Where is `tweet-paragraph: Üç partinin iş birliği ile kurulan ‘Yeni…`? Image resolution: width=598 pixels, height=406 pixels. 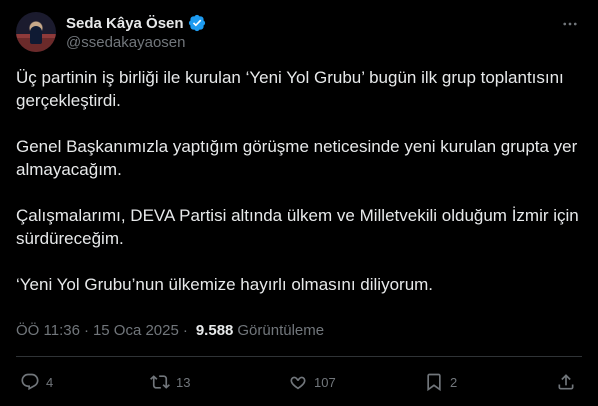
tweet-paragraph: Üç partinin iş birliği ile kurulan ‘Yeni… is located at coordinates (290, 89).